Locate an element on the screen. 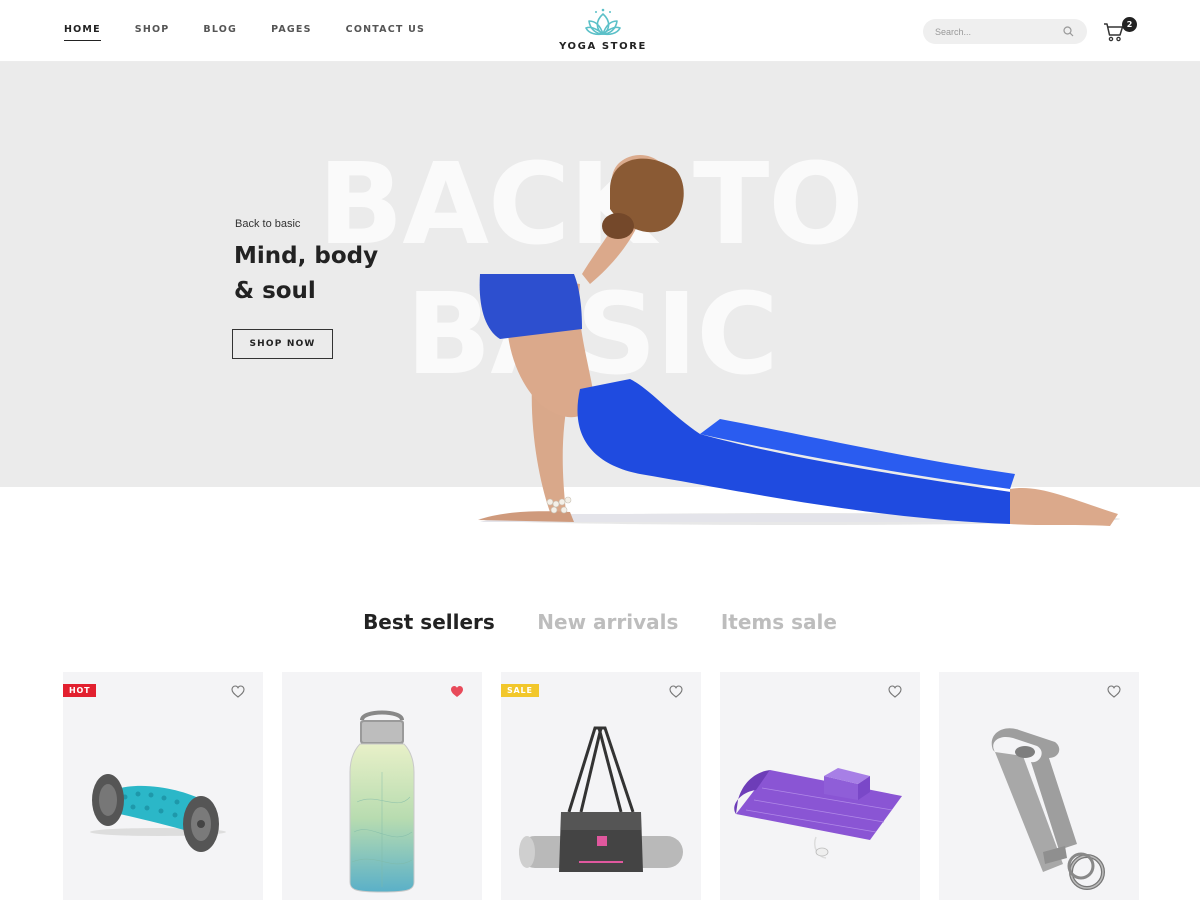 This screenshot has height=900, width=1200. hero-title-line-1: Mind, body is located at coordinates (306, 256).